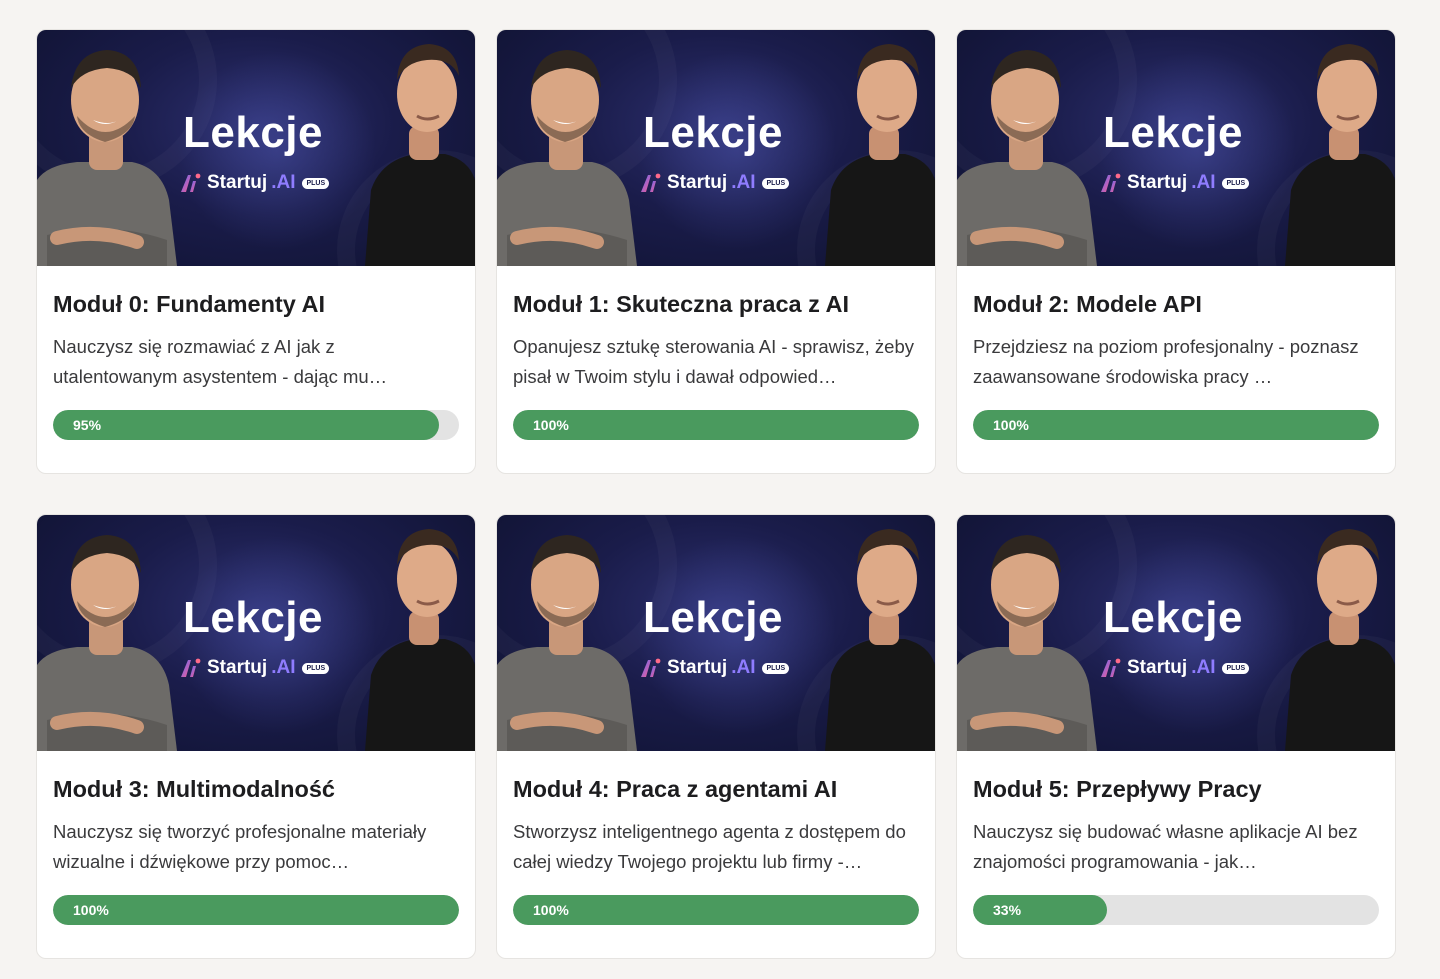  I want to click on module-progress-label: 95%, so click(87, 425).